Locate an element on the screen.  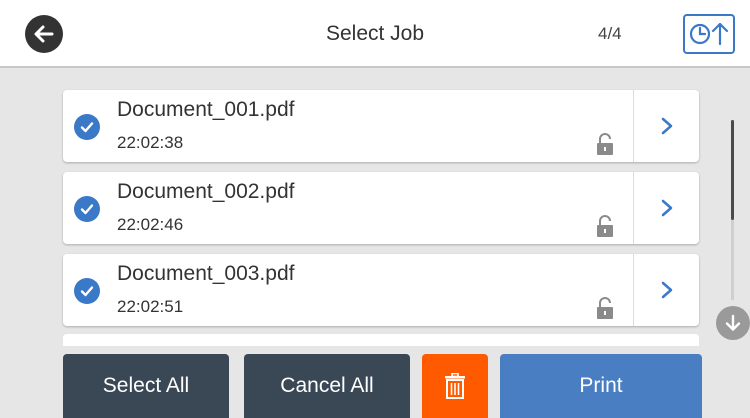
trash-icon is located at coordinates (455, 386).